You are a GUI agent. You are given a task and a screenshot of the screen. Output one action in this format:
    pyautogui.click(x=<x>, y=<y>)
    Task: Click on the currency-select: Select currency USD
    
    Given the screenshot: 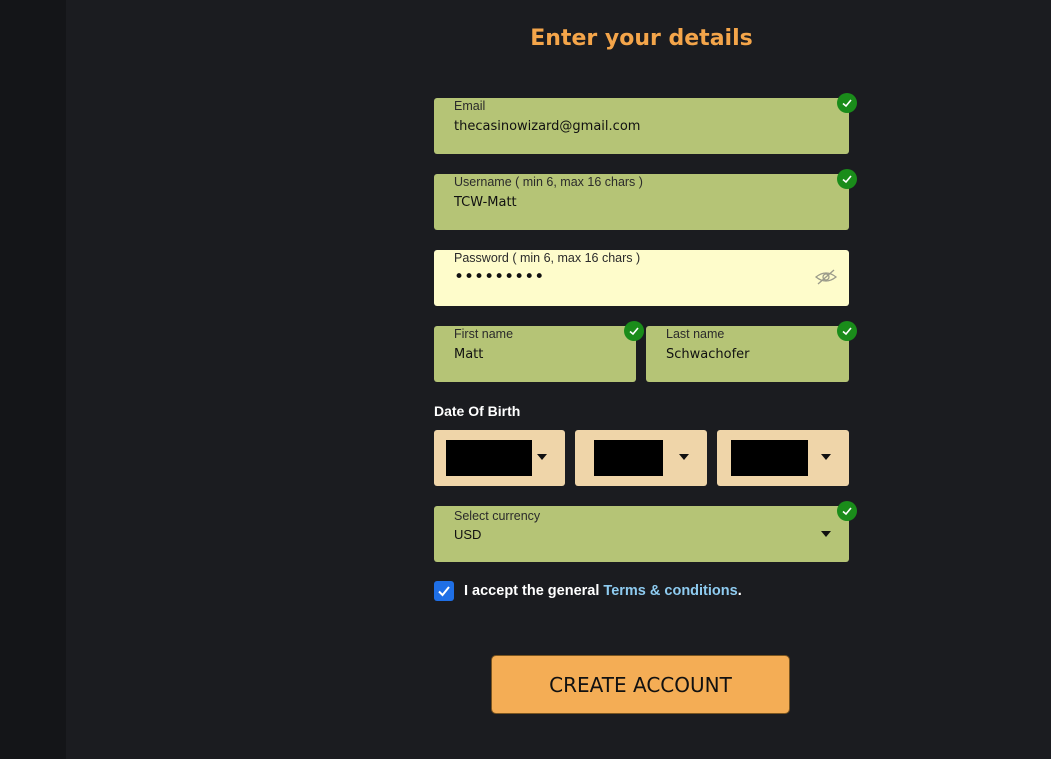 What is the action you would take?
    pyautogui.click(x=641, y=534)
    